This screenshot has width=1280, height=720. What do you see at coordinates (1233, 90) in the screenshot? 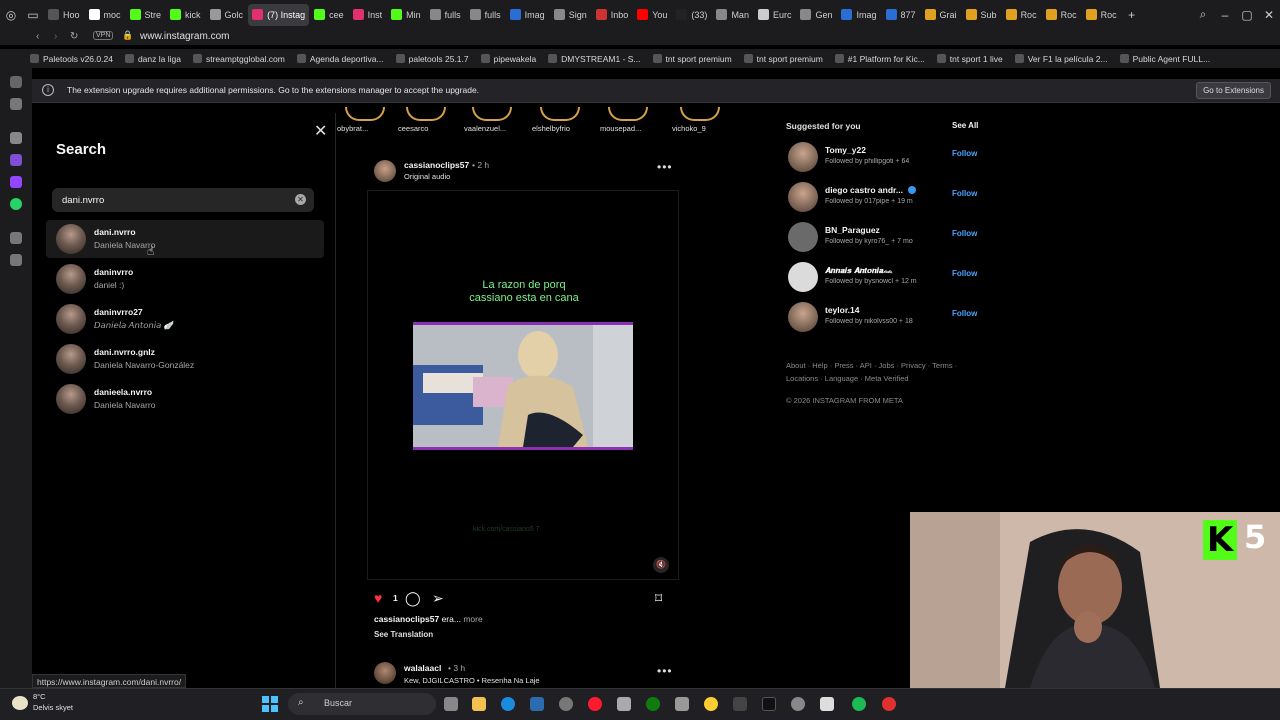
I see `go-to-extensions-button: Go to Extensions` at bounding box center [1233, 90].